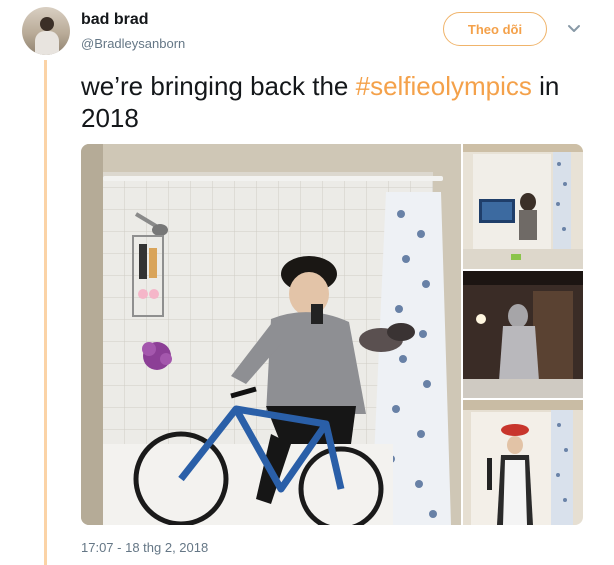 Image resolution: width=614 pixels, height=565 pixels. I want to click on hashtag-link: #selfieolympics, so click(444, 86).